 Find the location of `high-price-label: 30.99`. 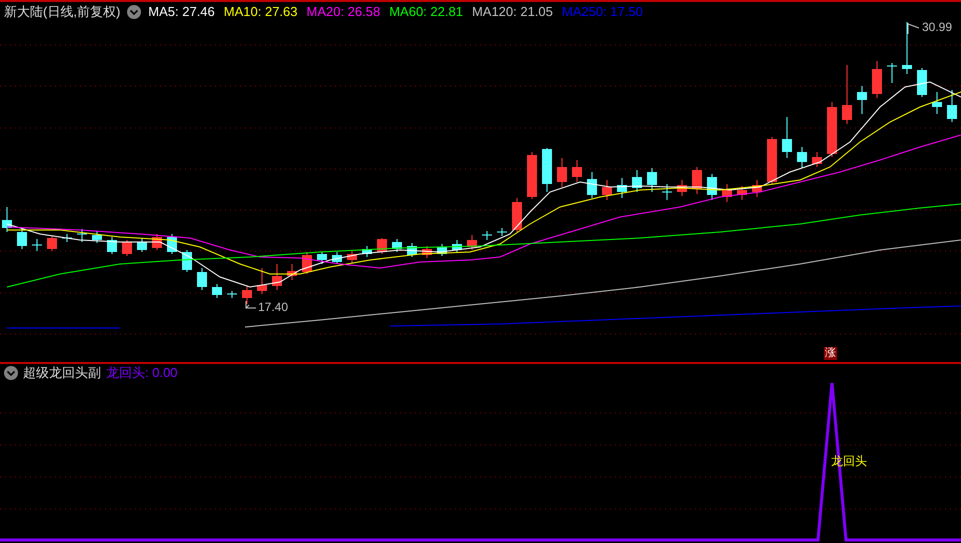

high-price-label: 30.99 is located at coordinates (937, 27).